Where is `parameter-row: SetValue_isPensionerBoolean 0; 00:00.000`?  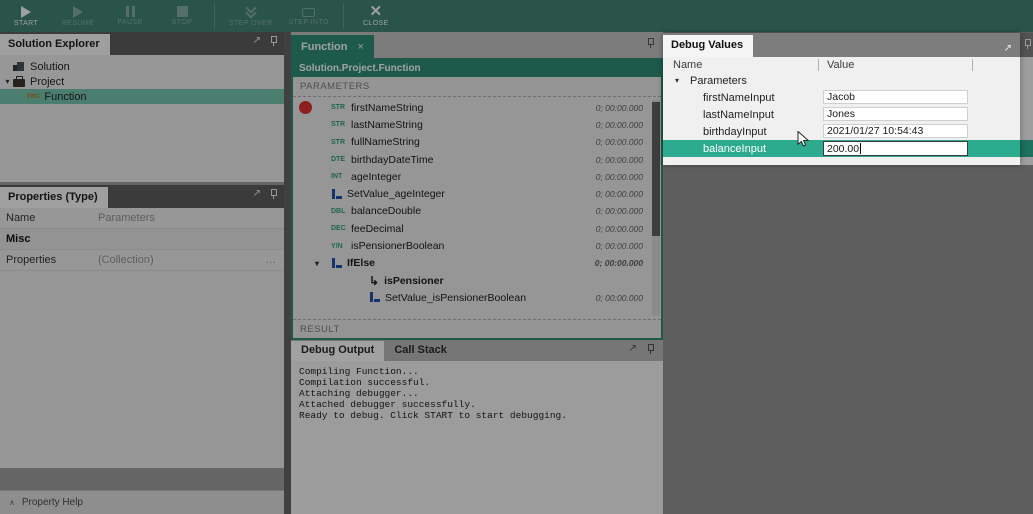 parameter-row: SetValue_isPensionerBoolean 0; 00:00.000 is located at coordinates (477, 297).